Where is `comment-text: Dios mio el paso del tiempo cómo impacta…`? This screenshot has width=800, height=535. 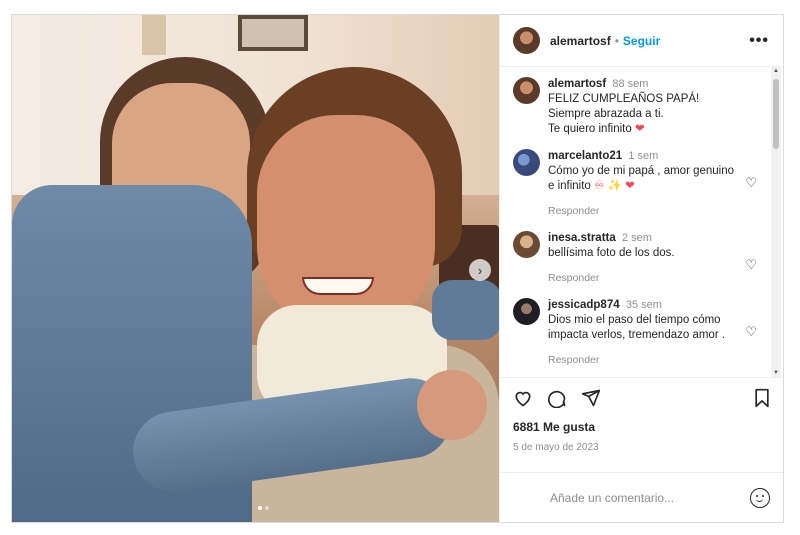 comment-text: Dios mio el paso del tiempo cómo impacta… is located at coordinates (637, 327).